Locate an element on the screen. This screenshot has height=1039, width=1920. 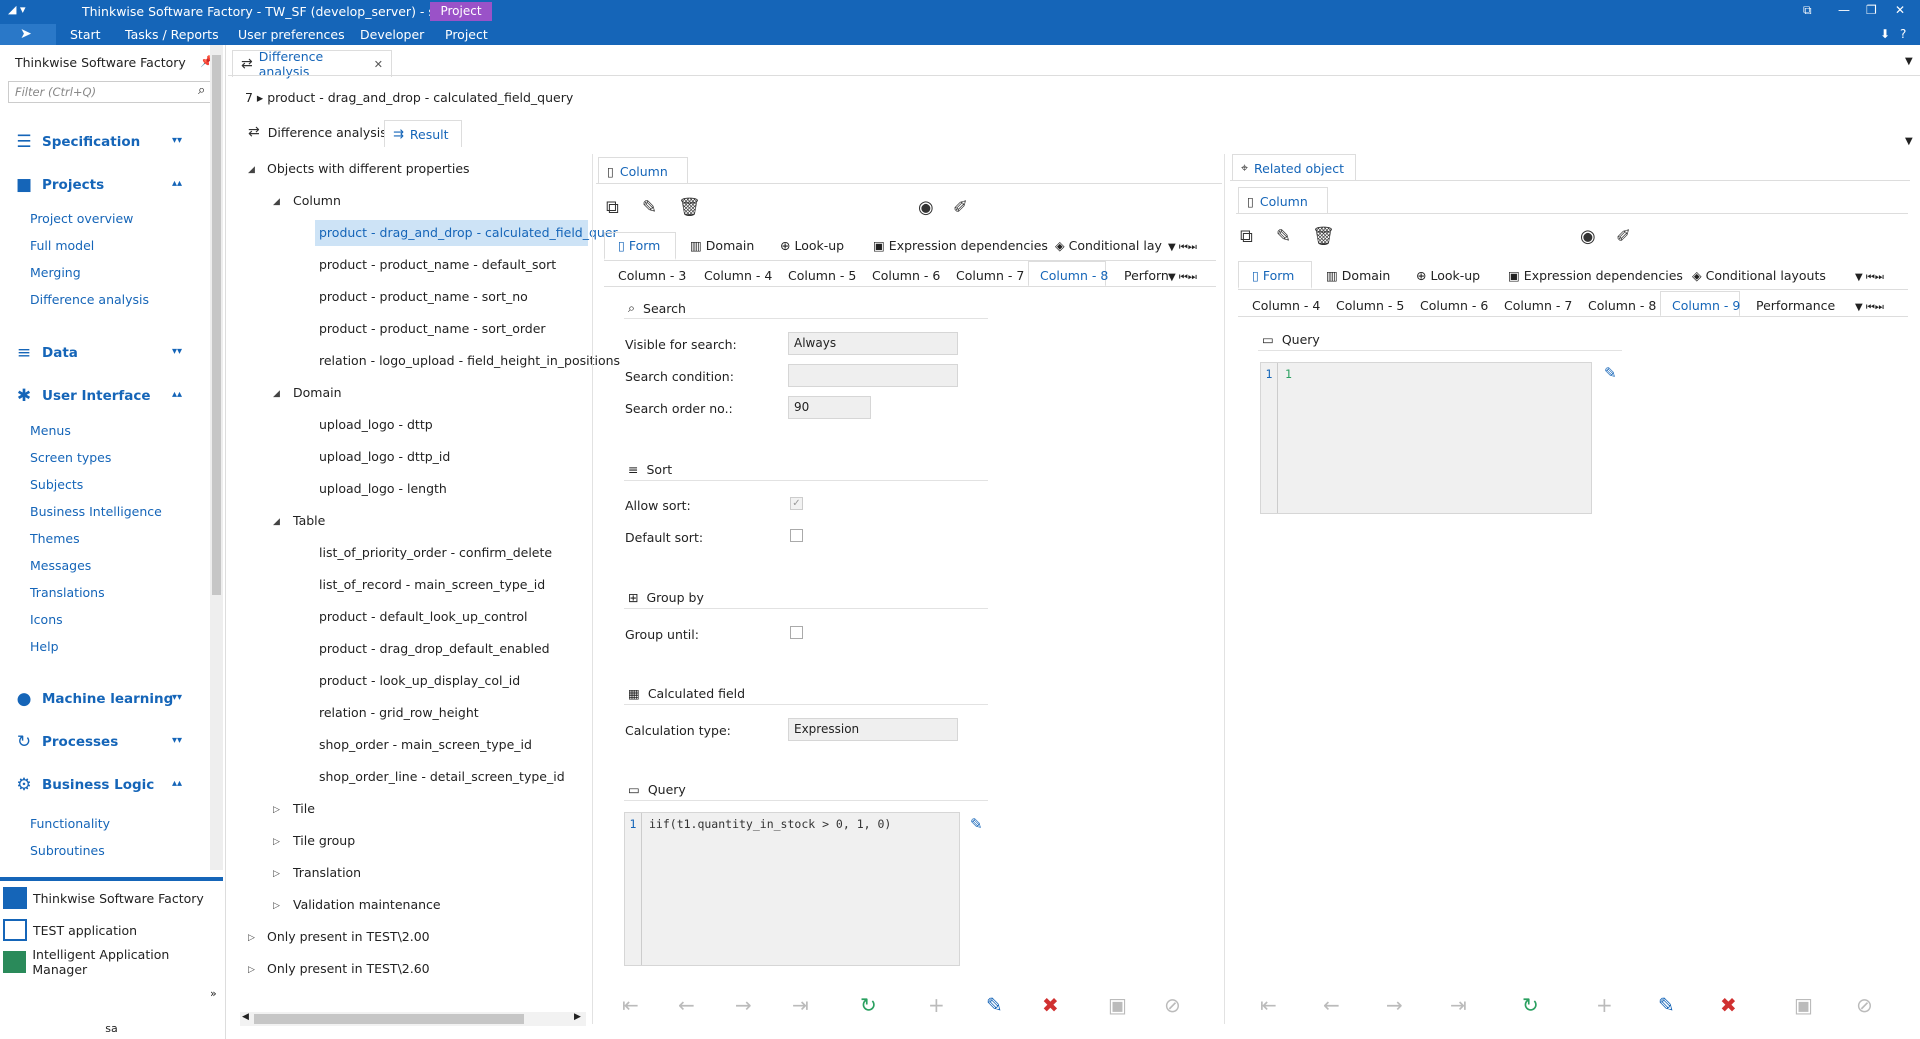
menu-start: Start is located at coordinates (85, 34).